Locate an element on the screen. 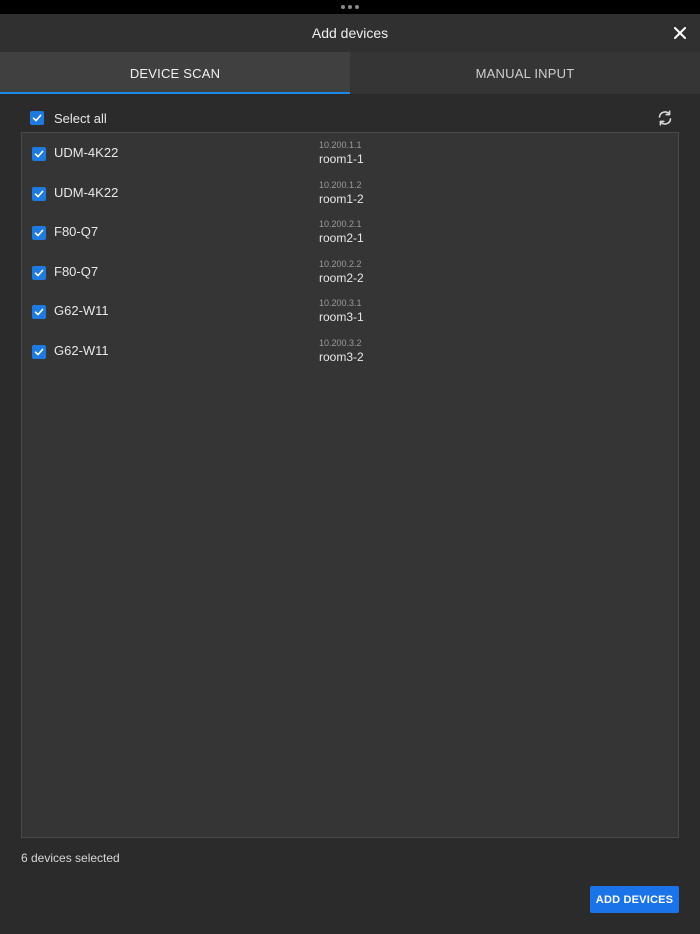 The height and width of the screenshot is (934, 700). device-room: room1-2 is located at coordinates (341, 198).